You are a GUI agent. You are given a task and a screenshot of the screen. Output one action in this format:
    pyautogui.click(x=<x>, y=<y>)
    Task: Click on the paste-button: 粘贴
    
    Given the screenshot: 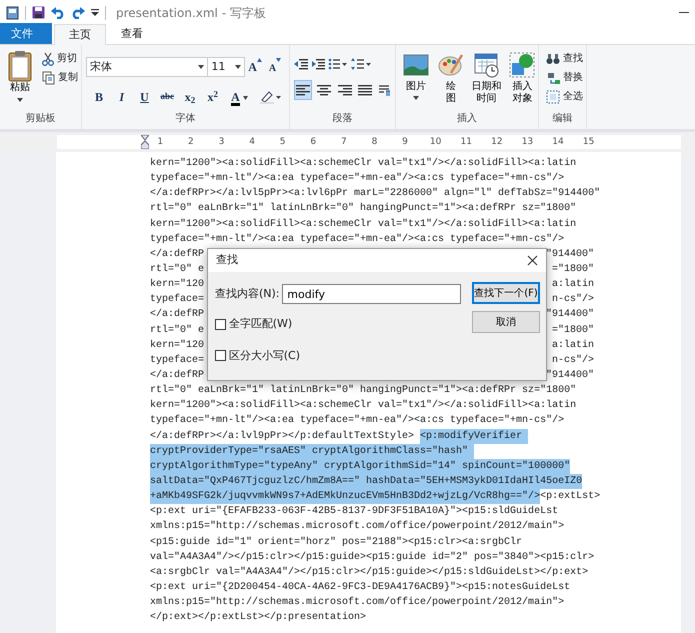 What is the action you would take?
    pyautogui.click(x=20, y=75)
    